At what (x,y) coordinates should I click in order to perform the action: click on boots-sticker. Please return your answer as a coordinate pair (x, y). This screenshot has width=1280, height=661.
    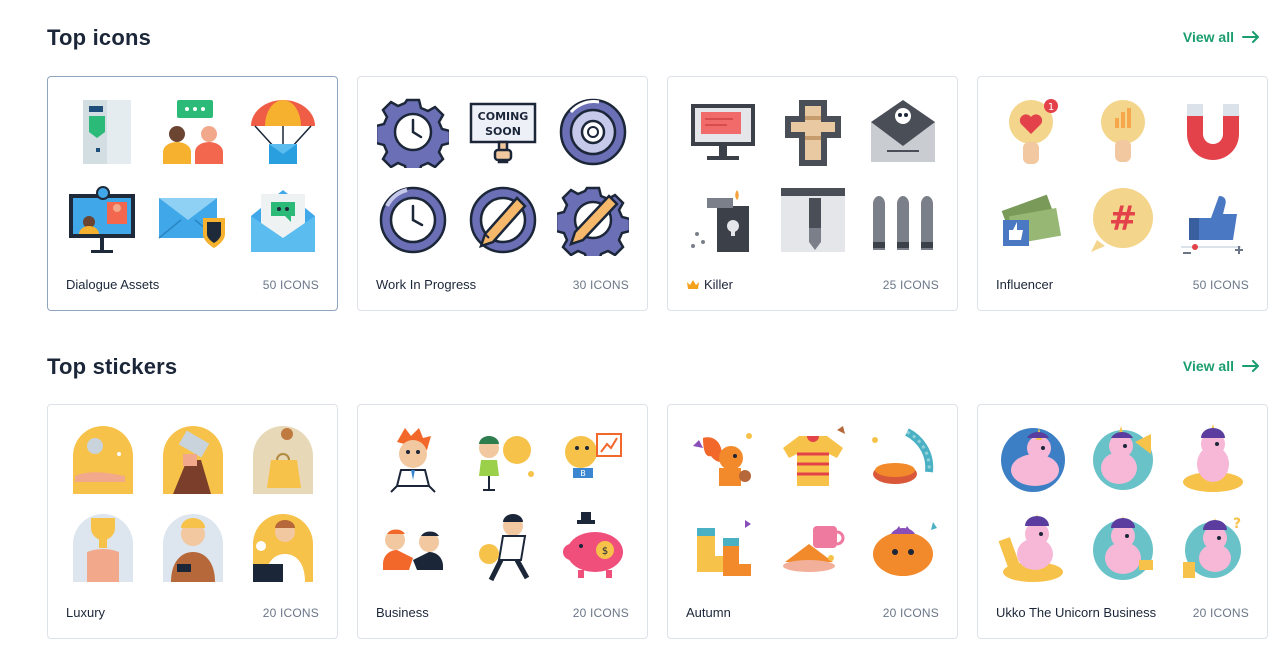
    Looking at the image, I should click on (723, 548).